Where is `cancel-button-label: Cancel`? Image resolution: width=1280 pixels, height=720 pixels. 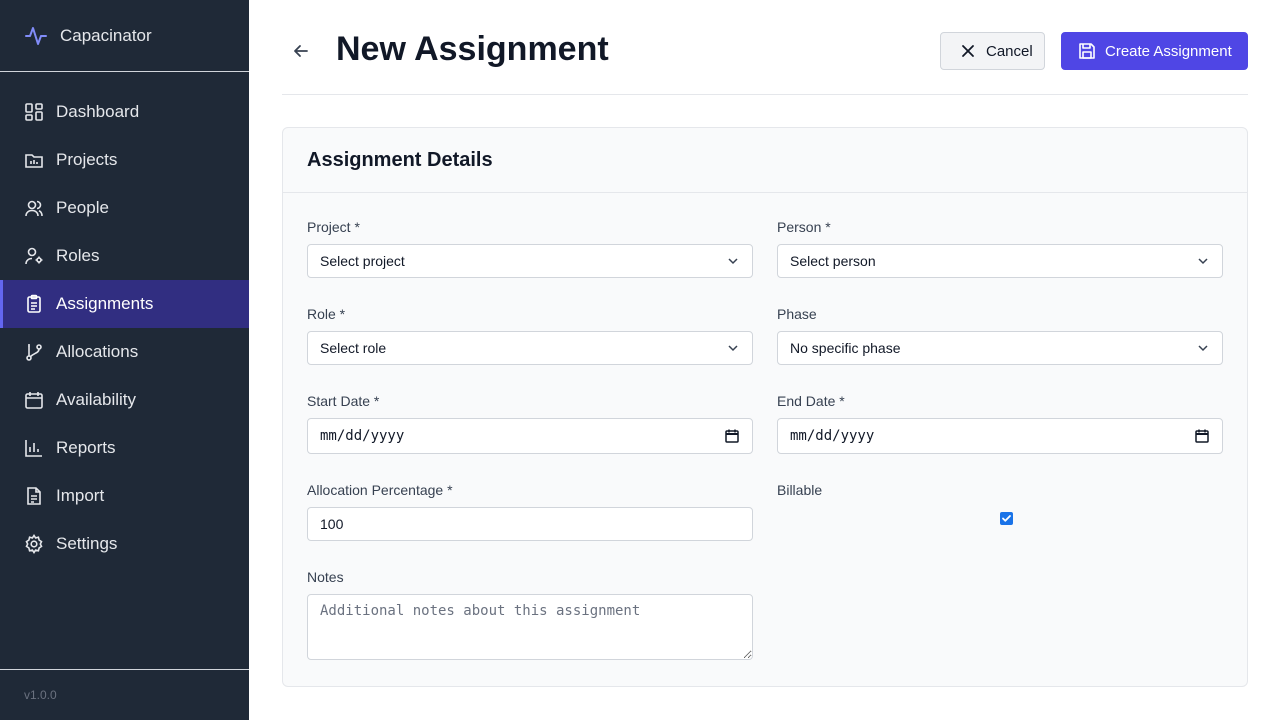
cancel-button-label: Cancel is located at coordinates (1009, 51).